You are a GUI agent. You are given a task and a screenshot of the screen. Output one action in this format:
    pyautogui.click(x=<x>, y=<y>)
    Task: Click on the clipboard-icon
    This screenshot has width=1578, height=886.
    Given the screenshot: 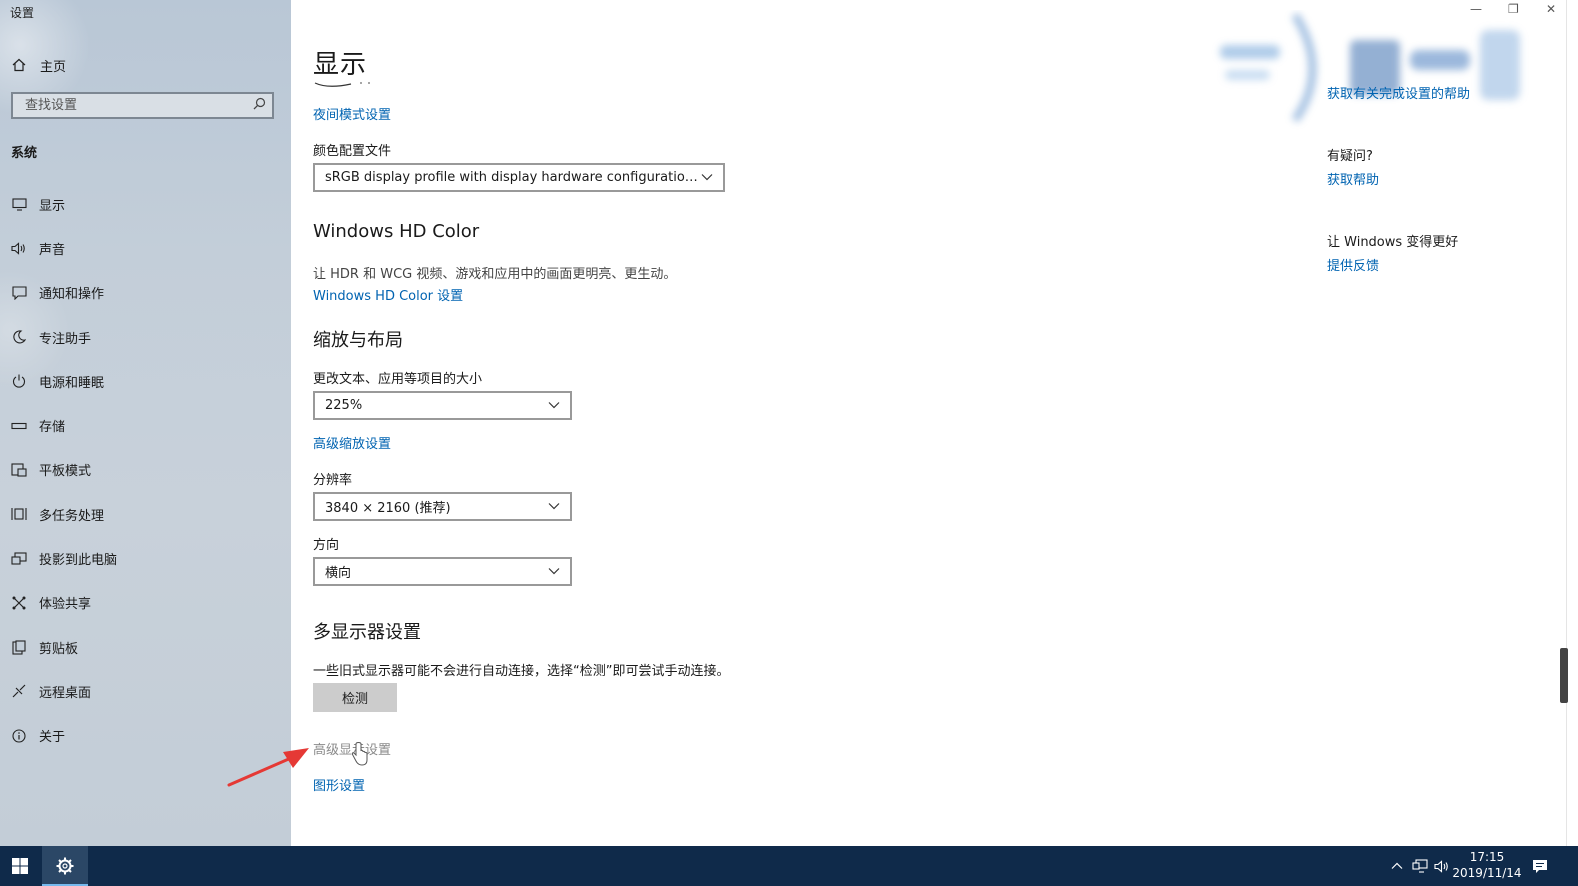 What is the action you would take?
    pyautogui.click(x=19, y=647)
    